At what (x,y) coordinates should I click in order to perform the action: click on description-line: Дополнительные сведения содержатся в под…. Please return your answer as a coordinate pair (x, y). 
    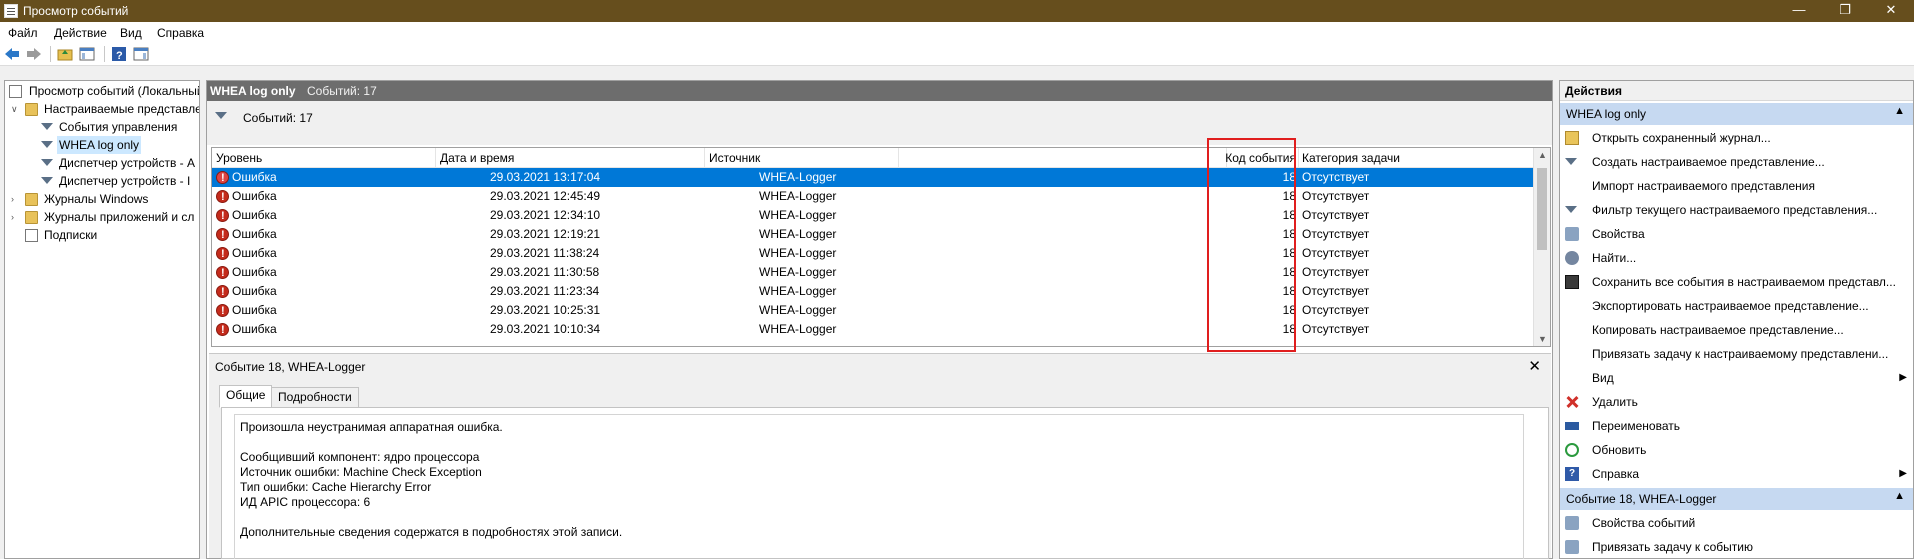
    Looking at the image, I should click on (431, 532).